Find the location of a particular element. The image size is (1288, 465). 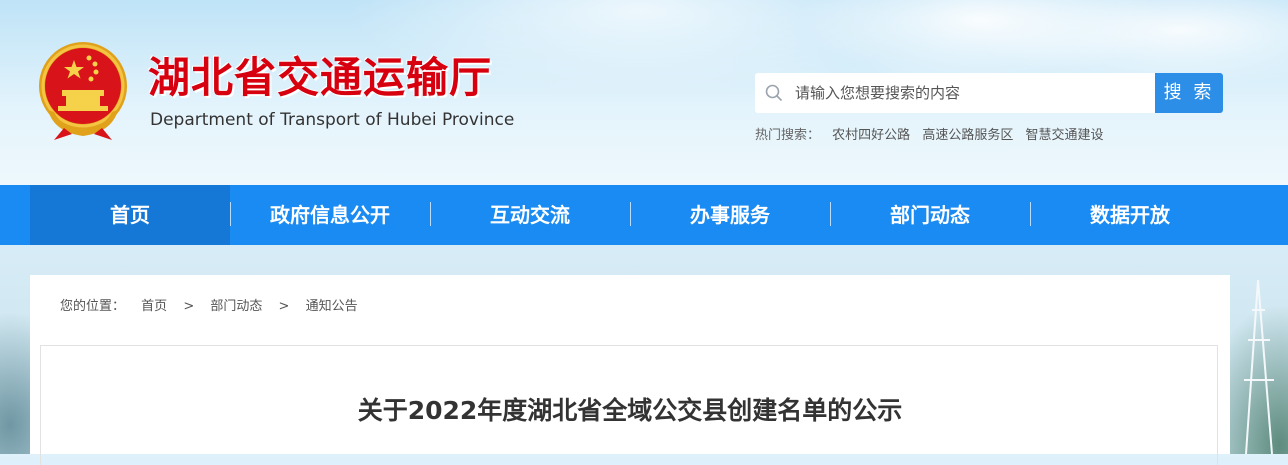

nav-item-dept-news: 部门动态 is located at coordinates (930, 215).